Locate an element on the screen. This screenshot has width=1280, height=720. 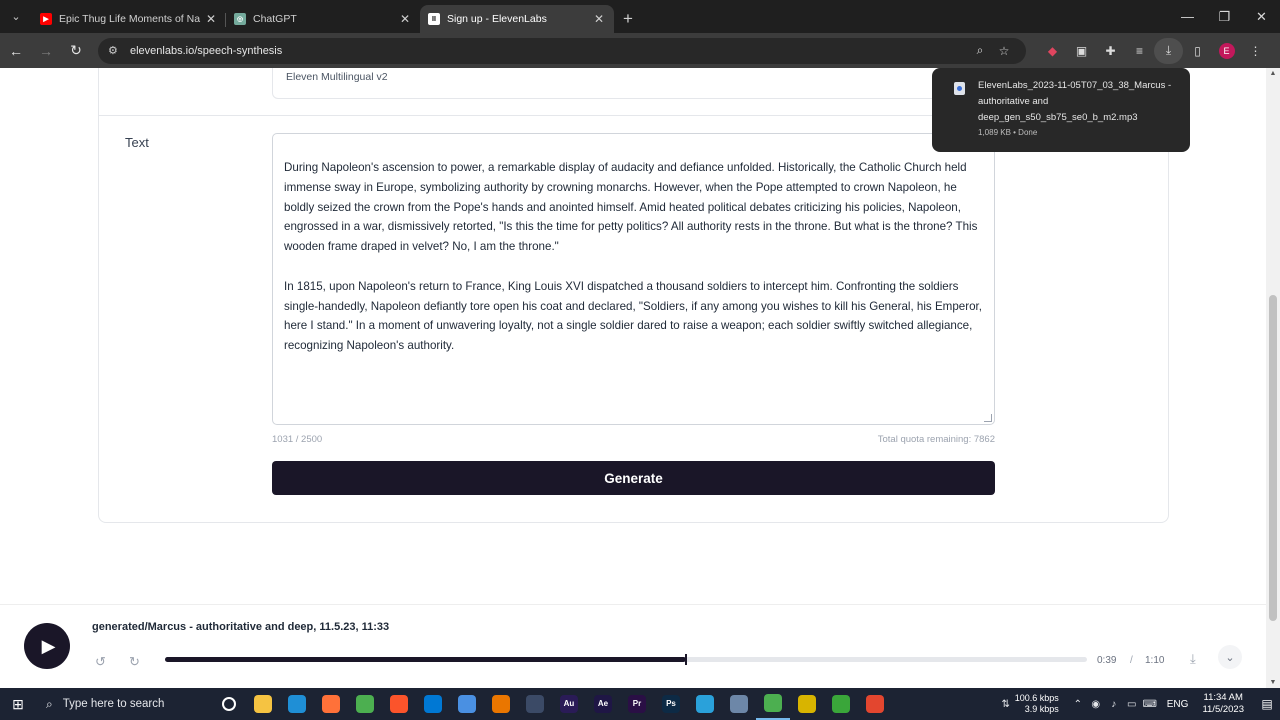
display-icon: ▭ is located at coordinates (1132, 704).